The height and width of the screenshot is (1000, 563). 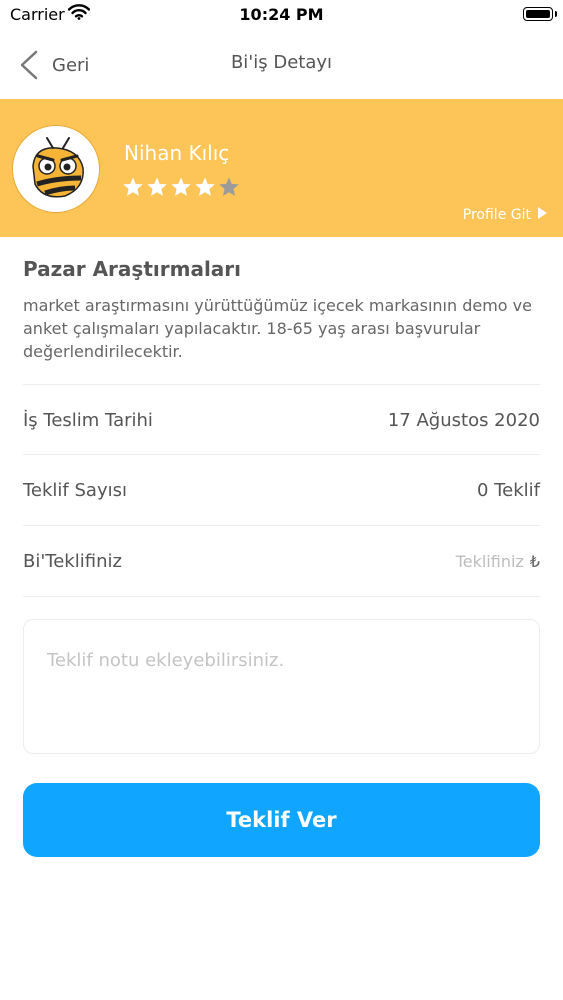 I want to click on delivery-date-row: İş Teslim Tarihi 17 Ağustos 2020, so click(x=281, y=419).